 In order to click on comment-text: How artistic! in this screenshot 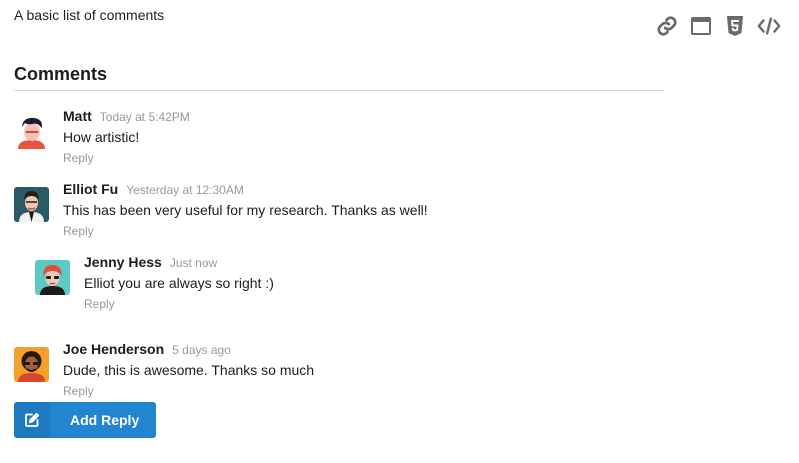, I will do `click(101, 137)`.